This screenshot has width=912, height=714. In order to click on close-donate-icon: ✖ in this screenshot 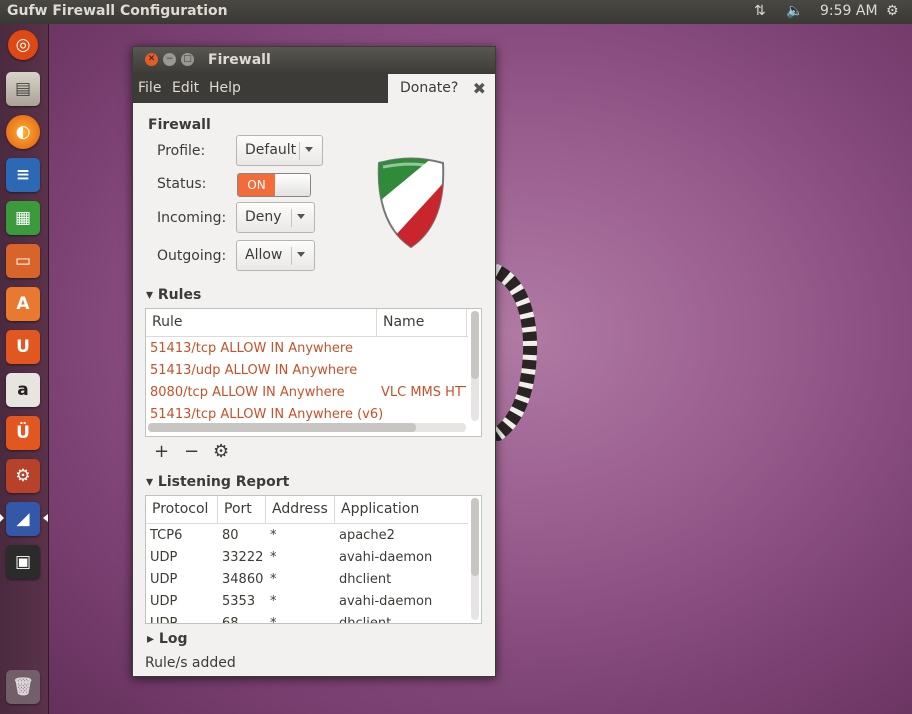, I will do `click(479, 88)`.